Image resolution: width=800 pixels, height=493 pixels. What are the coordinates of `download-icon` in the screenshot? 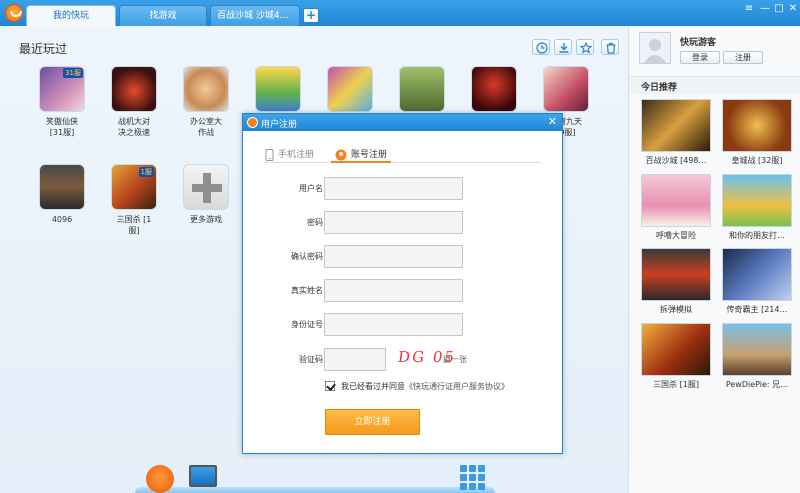 It's located at (564, 48).